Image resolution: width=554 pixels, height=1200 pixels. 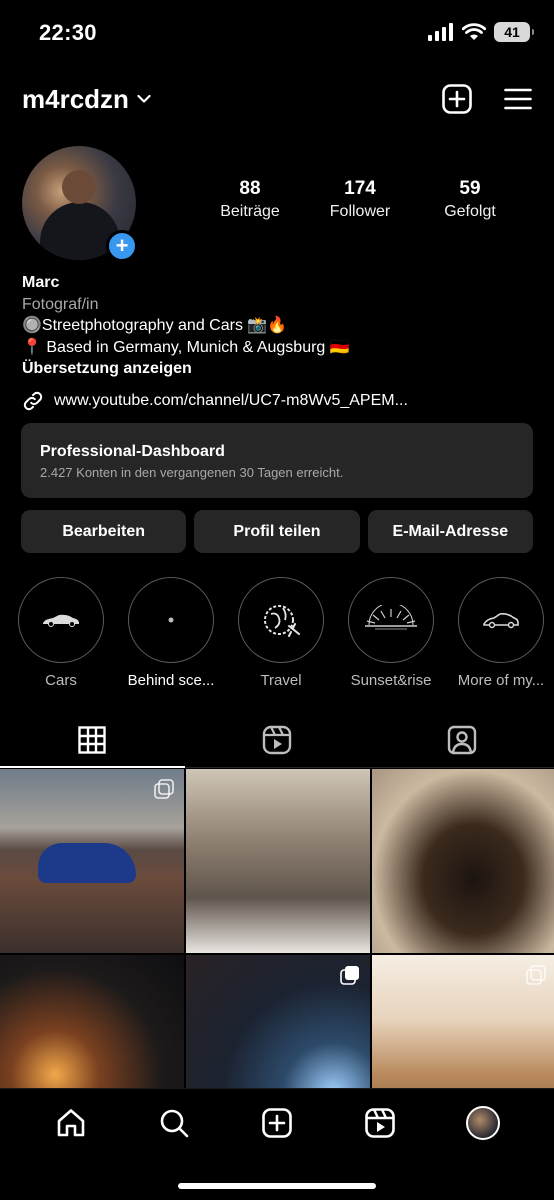 I want to click on profile-tabs, so click(x=277, y=740).